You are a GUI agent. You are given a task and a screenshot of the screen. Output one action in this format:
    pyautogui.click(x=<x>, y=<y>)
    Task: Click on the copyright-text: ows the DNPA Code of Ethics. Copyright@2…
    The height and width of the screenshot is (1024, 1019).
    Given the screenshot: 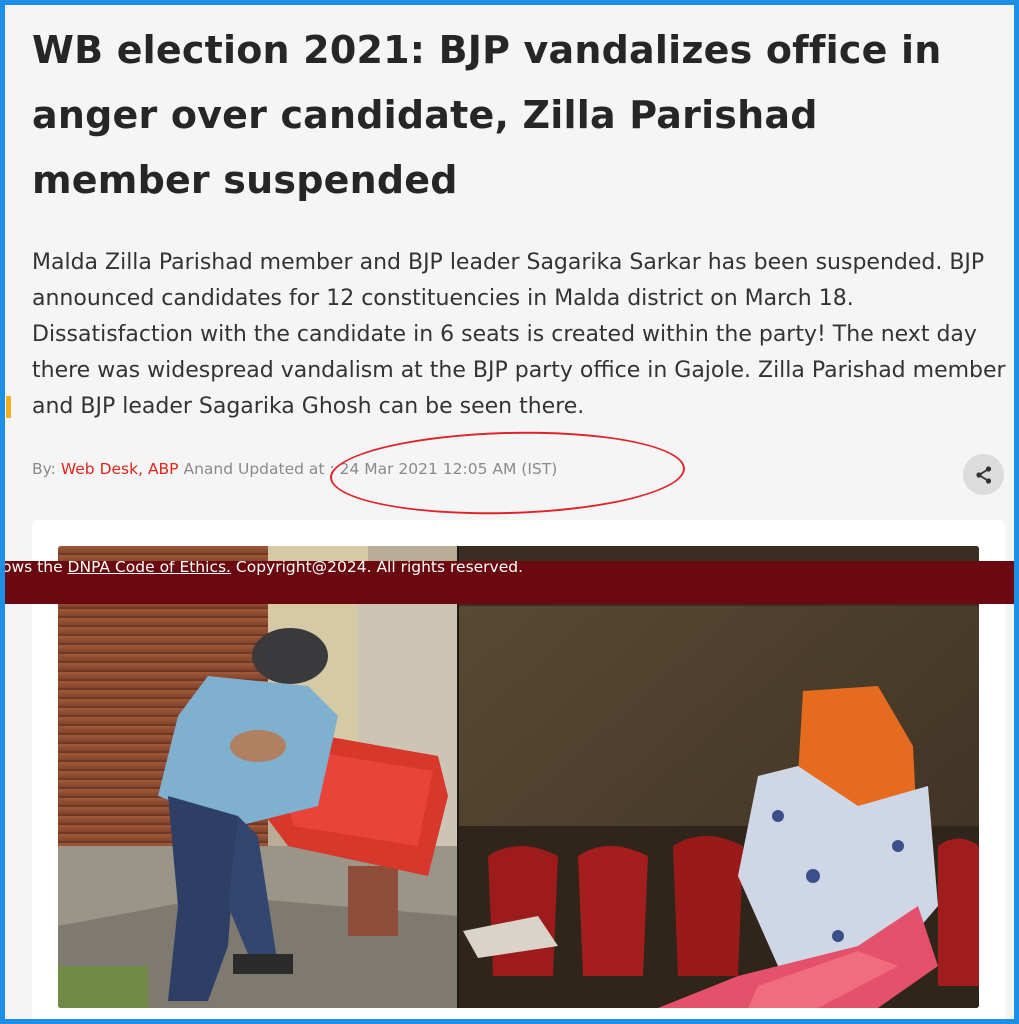 What is the action you would take?
    pyautogui.click(x=264, y=568)
    